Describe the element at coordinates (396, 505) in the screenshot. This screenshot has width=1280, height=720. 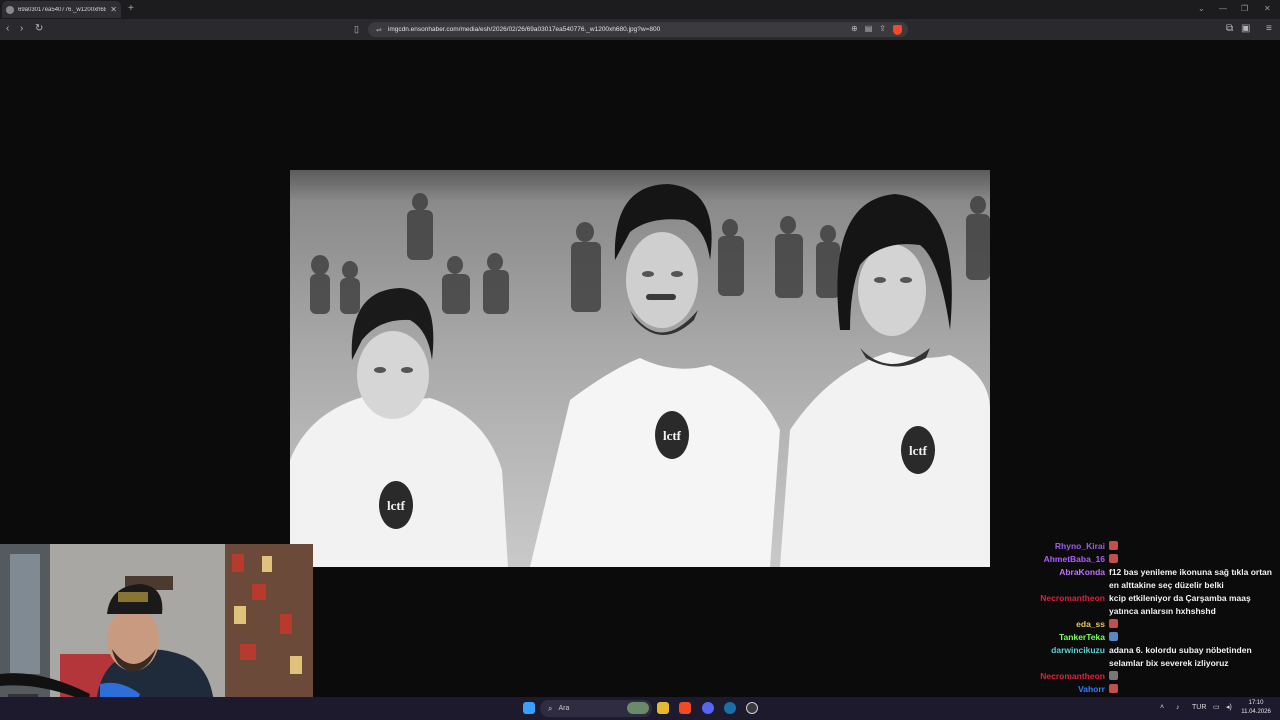
I see `crest-text-left: lctf` at that location.